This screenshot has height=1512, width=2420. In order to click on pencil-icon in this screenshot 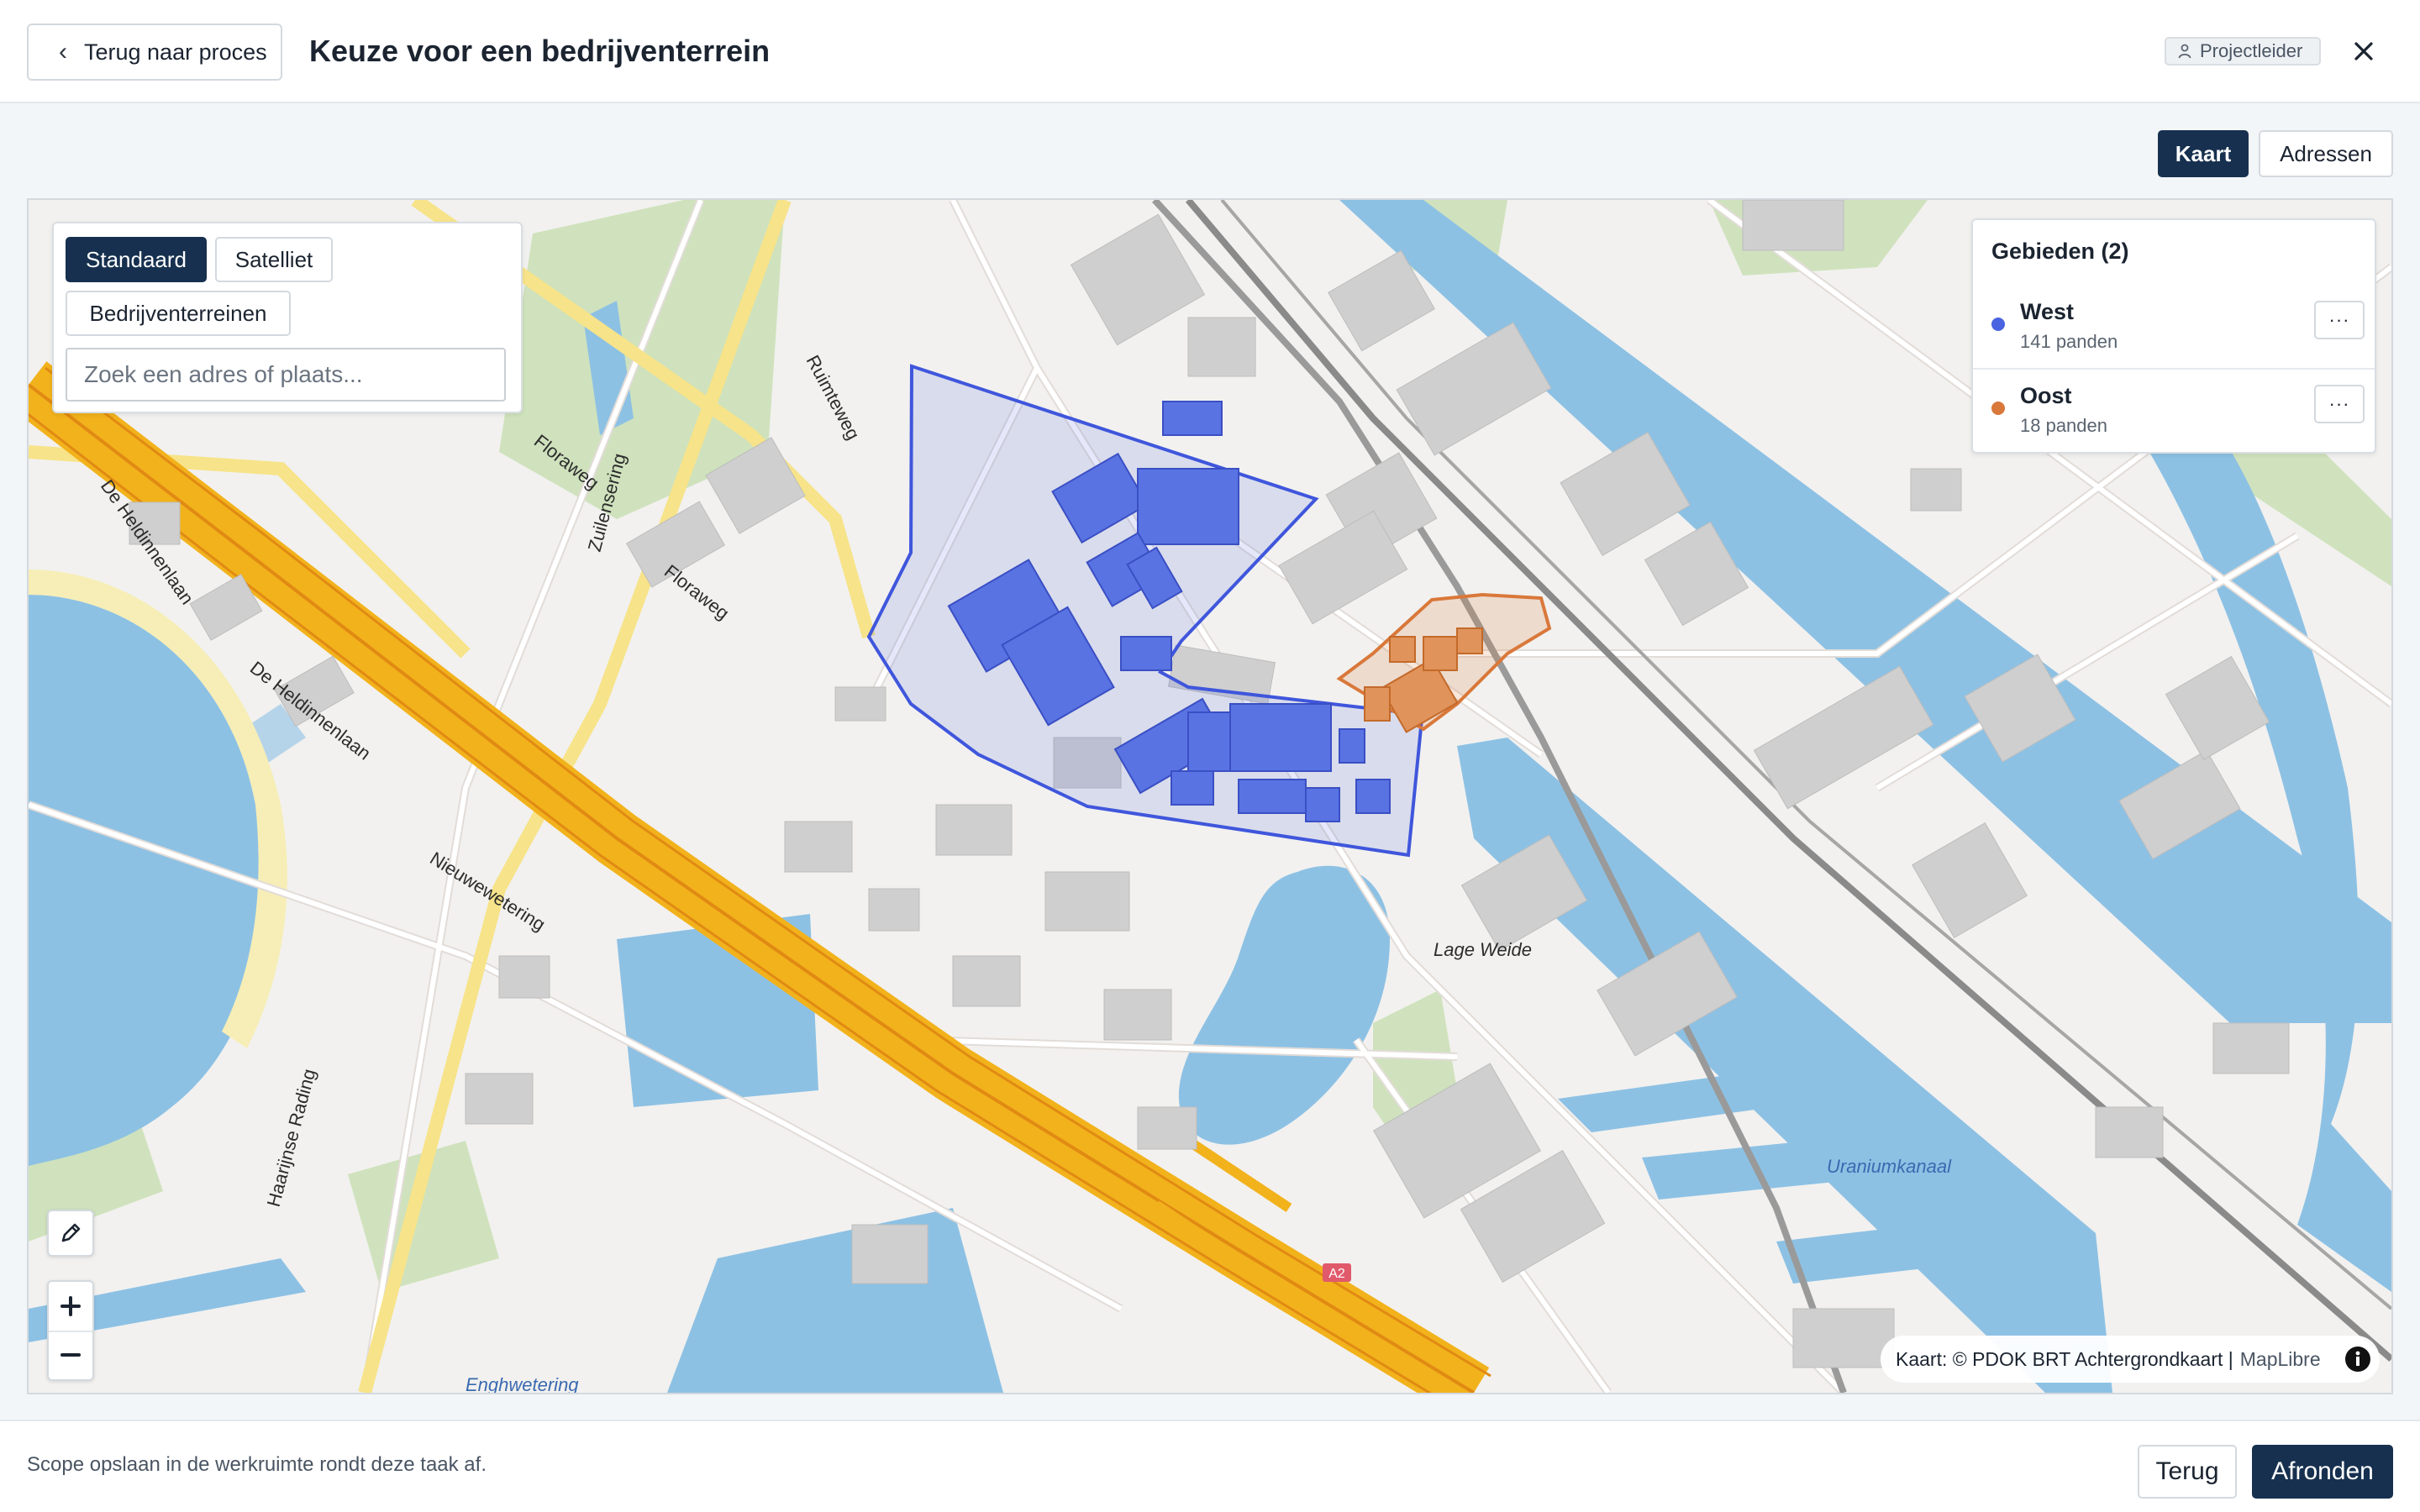, I will do `click(71, 1232)`.